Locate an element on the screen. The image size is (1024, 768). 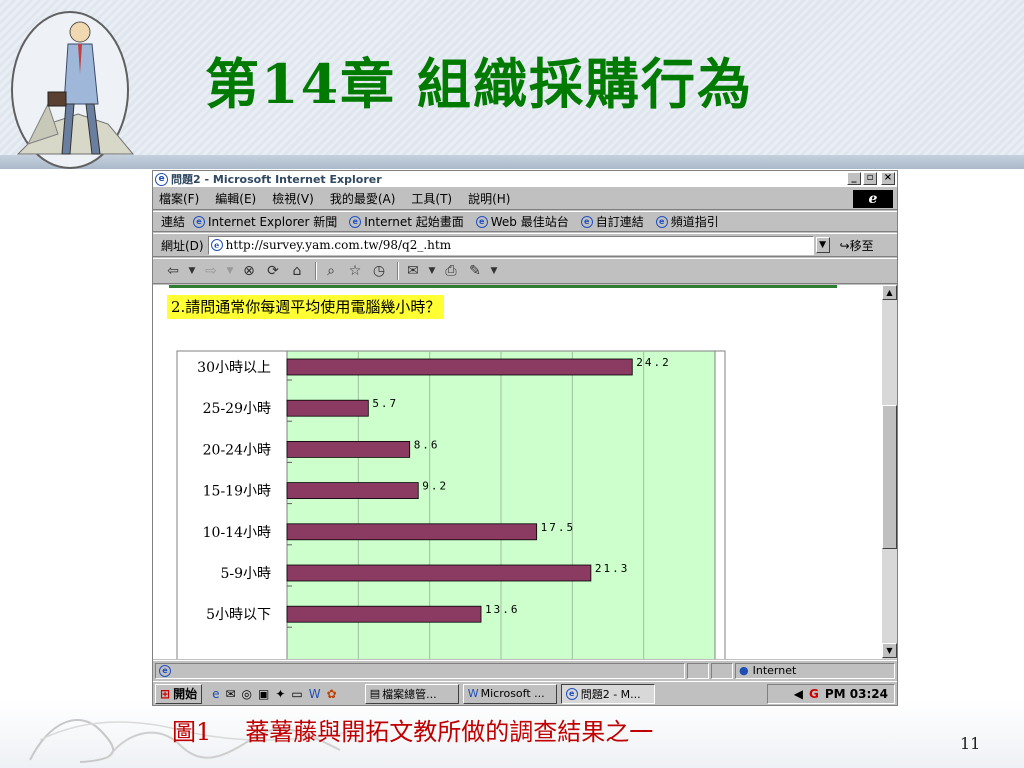
link-label: Internet Explorer 新聞 is located at coordinates (273, 222).